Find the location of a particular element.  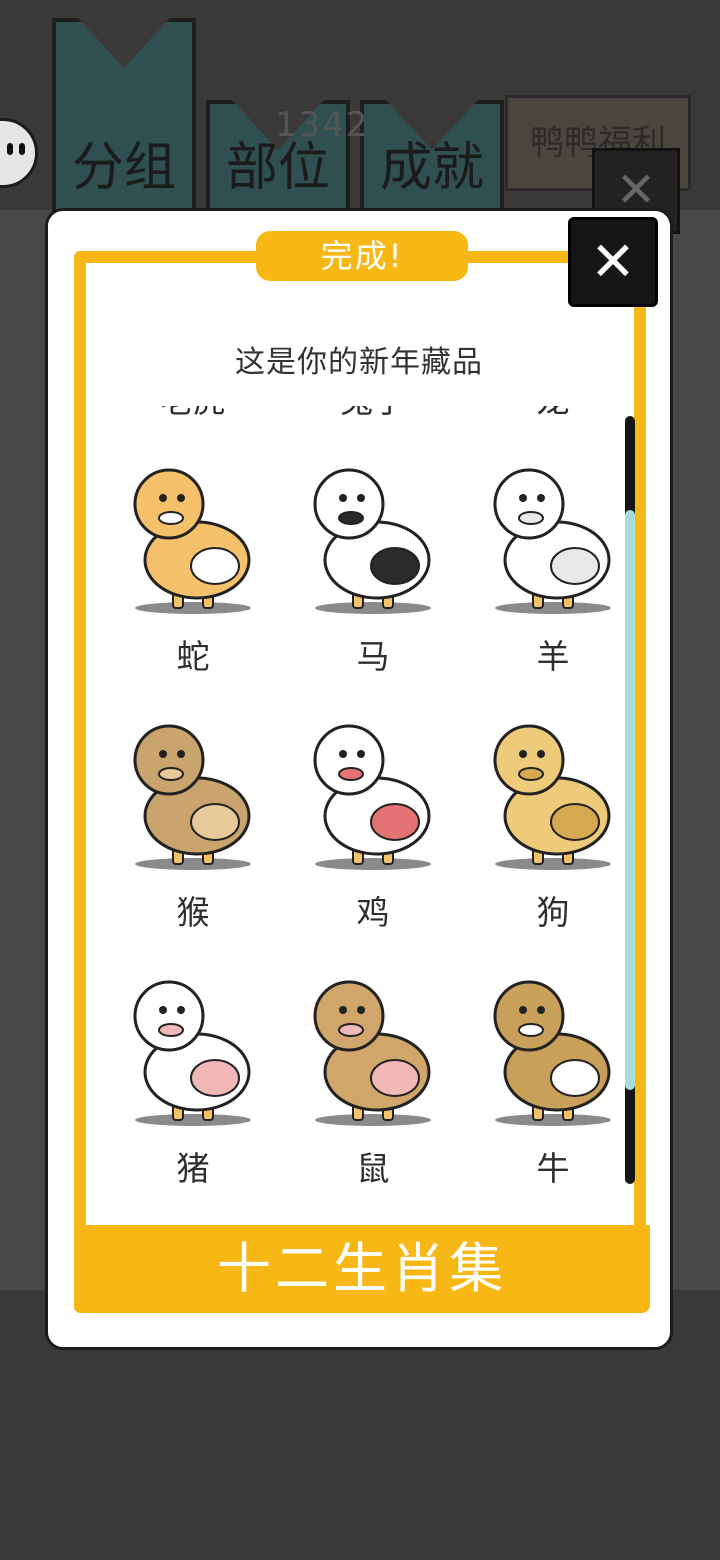

snake-icon is located at coordinates (192, 541).